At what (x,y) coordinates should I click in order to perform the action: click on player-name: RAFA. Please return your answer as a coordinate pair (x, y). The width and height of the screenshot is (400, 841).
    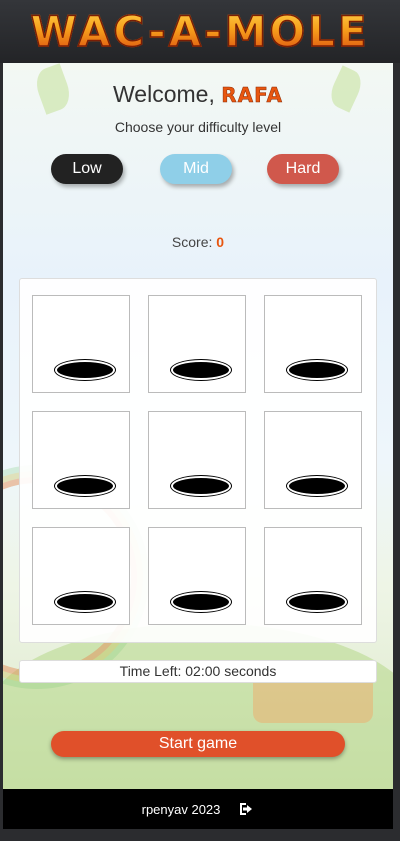
    Looking at the image, I should click on (252, 95).